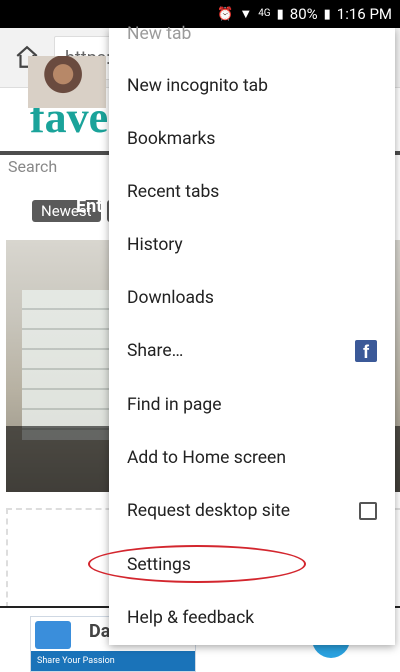 This screenshot has width=400, height=672. I want to click on status-bar: ⏰ ▼ 4G ▮ 80% ▮ 1:16 PM, so click(200, 14).